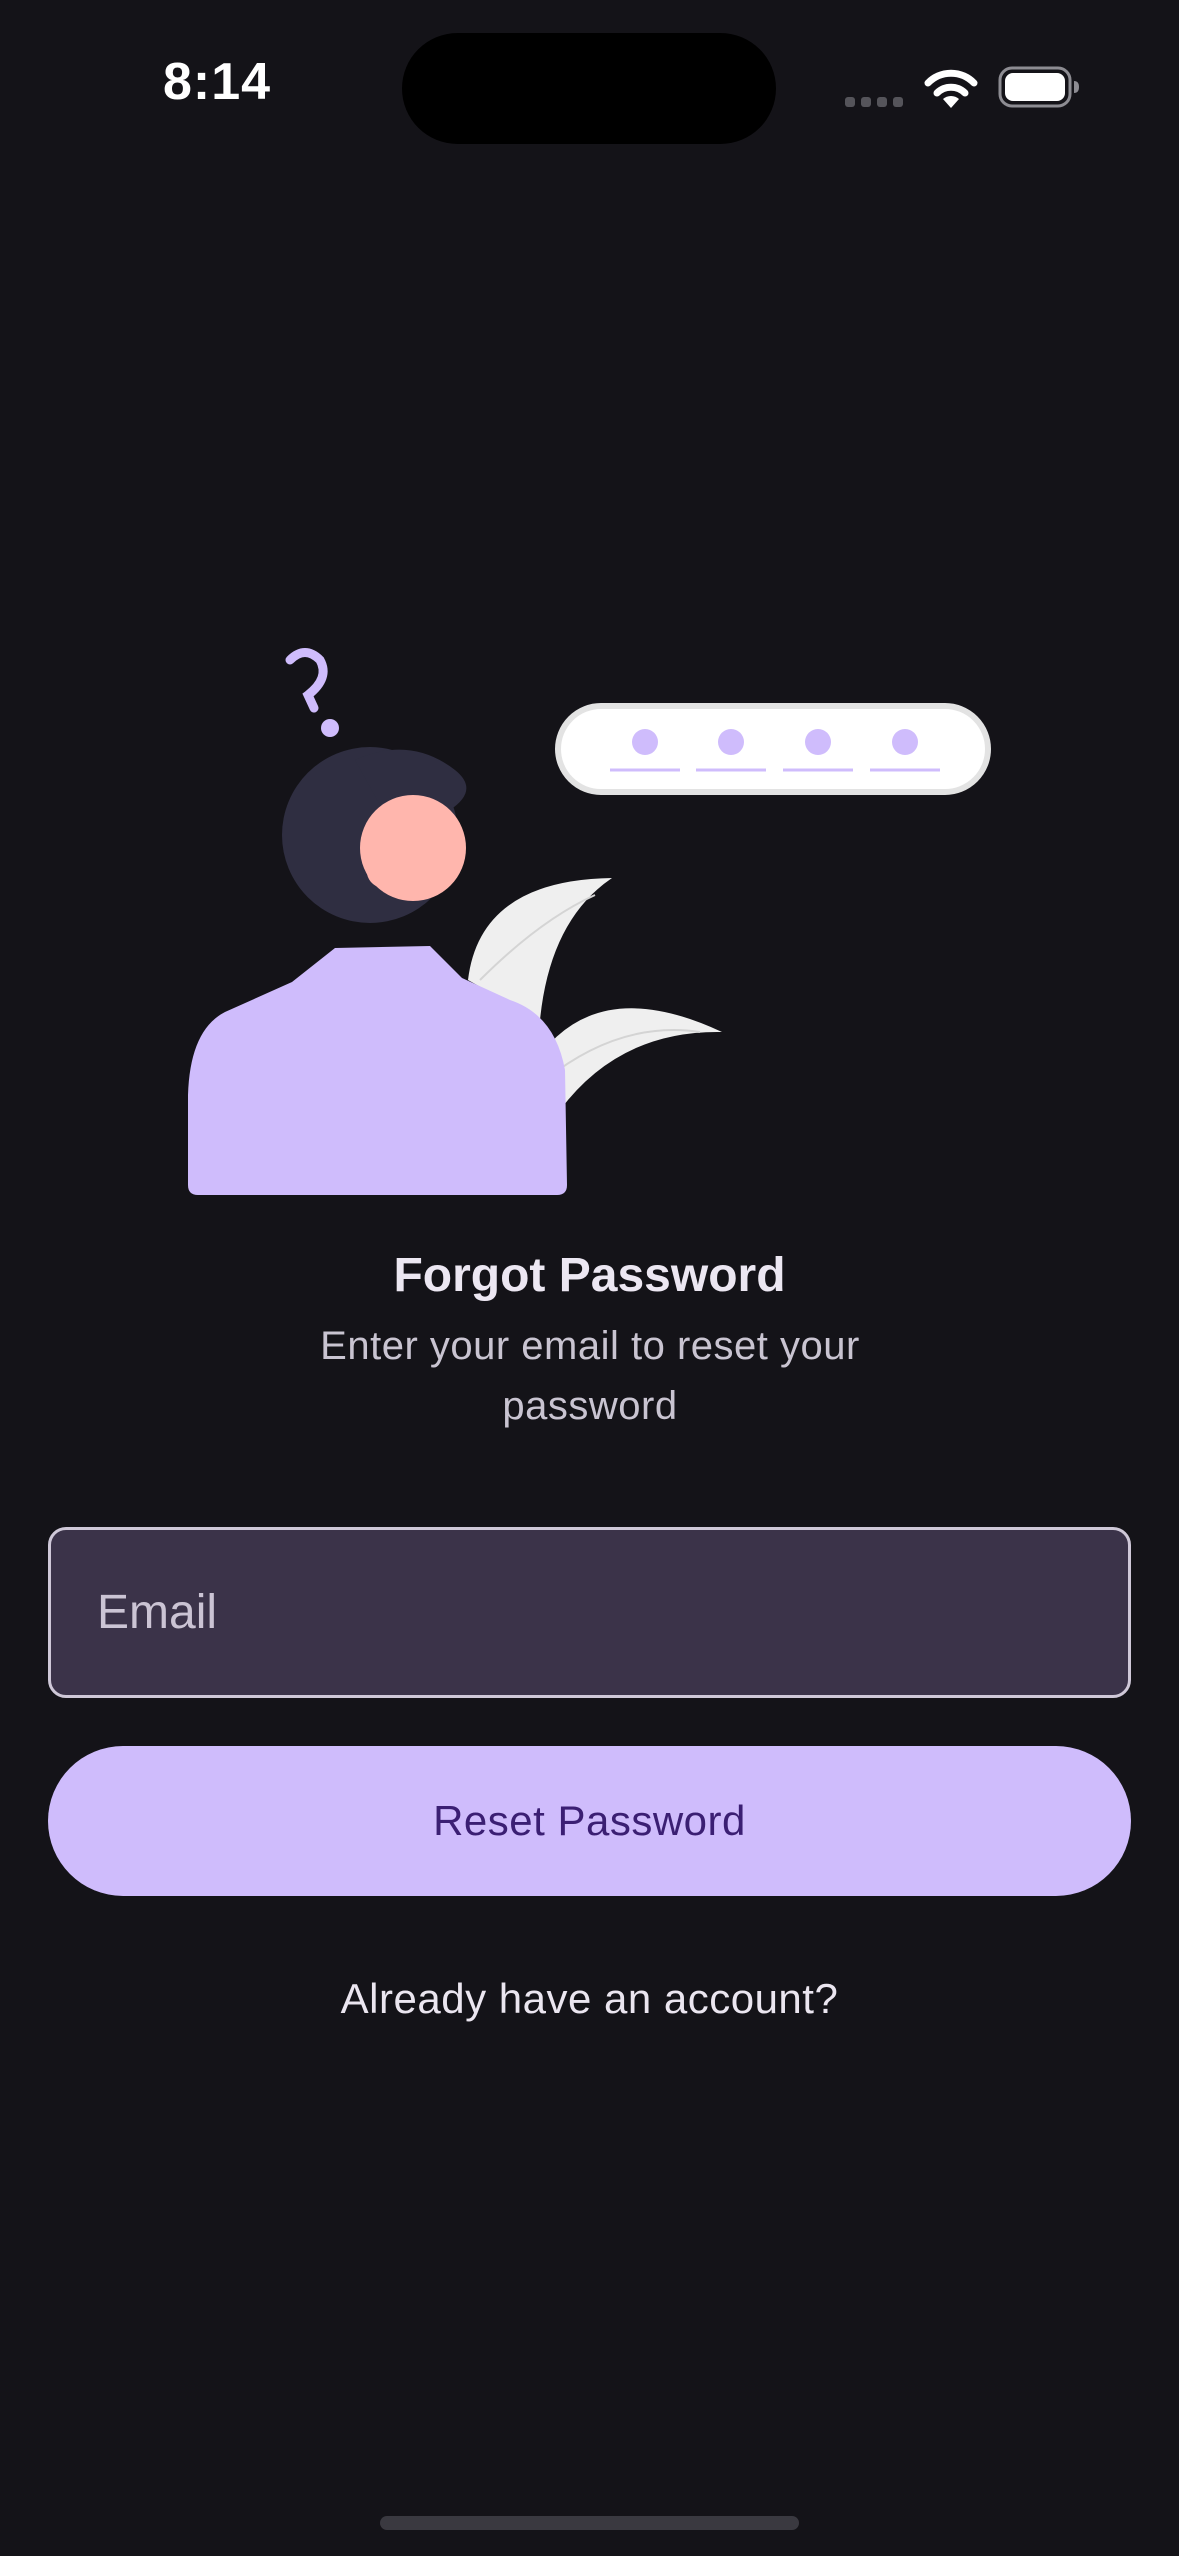  I want to click on battery-icon, so click(1038, 87).